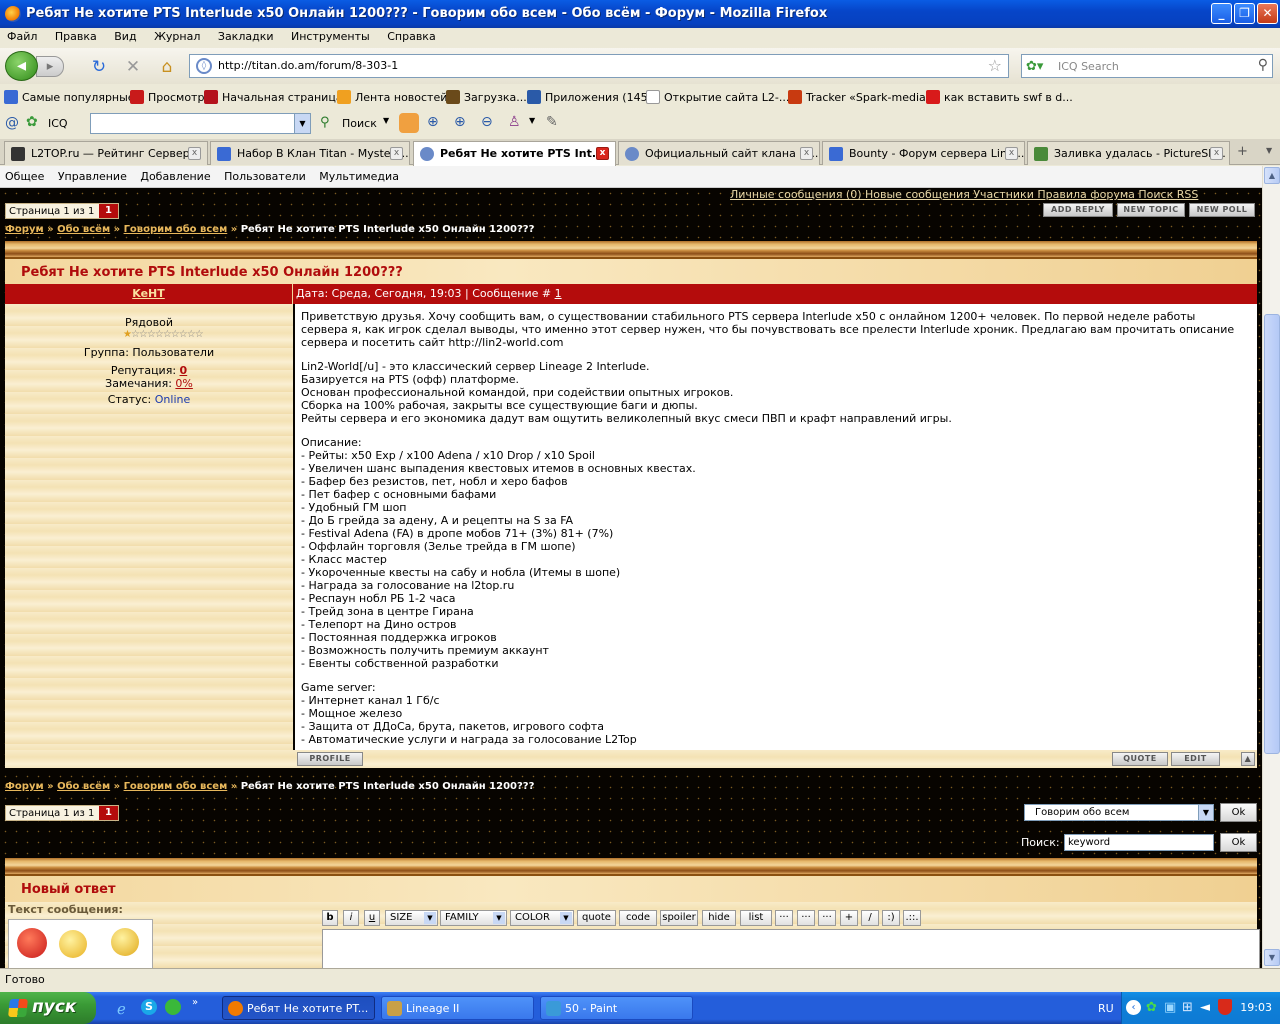  I want to click on add-reply-button: ADD REPLY, so click(1078, 210).